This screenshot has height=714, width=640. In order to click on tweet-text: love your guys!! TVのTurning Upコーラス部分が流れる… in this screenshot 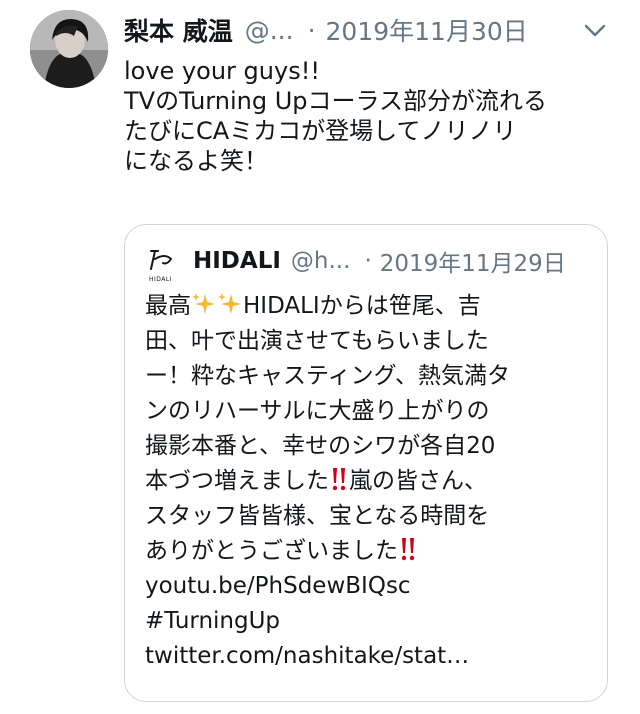, I will do `click(374, 116)`.